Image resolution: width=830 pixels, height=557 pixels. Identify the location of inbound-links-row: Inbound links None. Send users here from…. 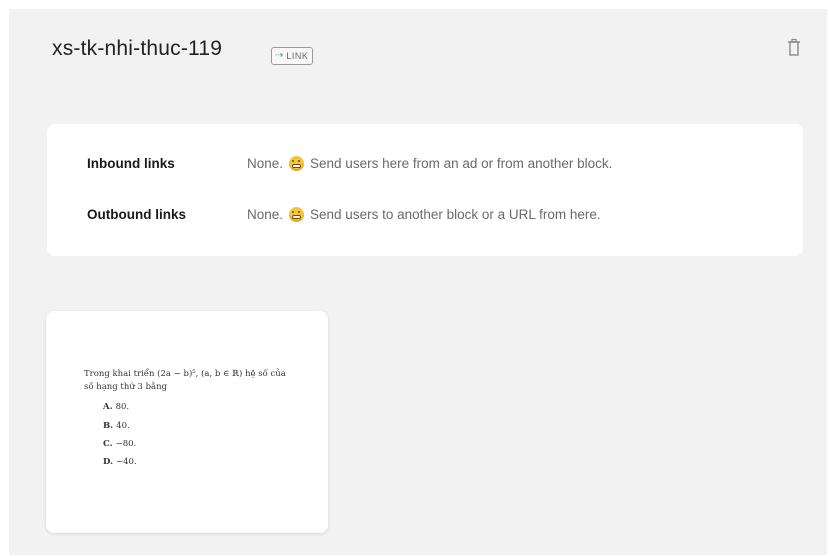
(349, 163).